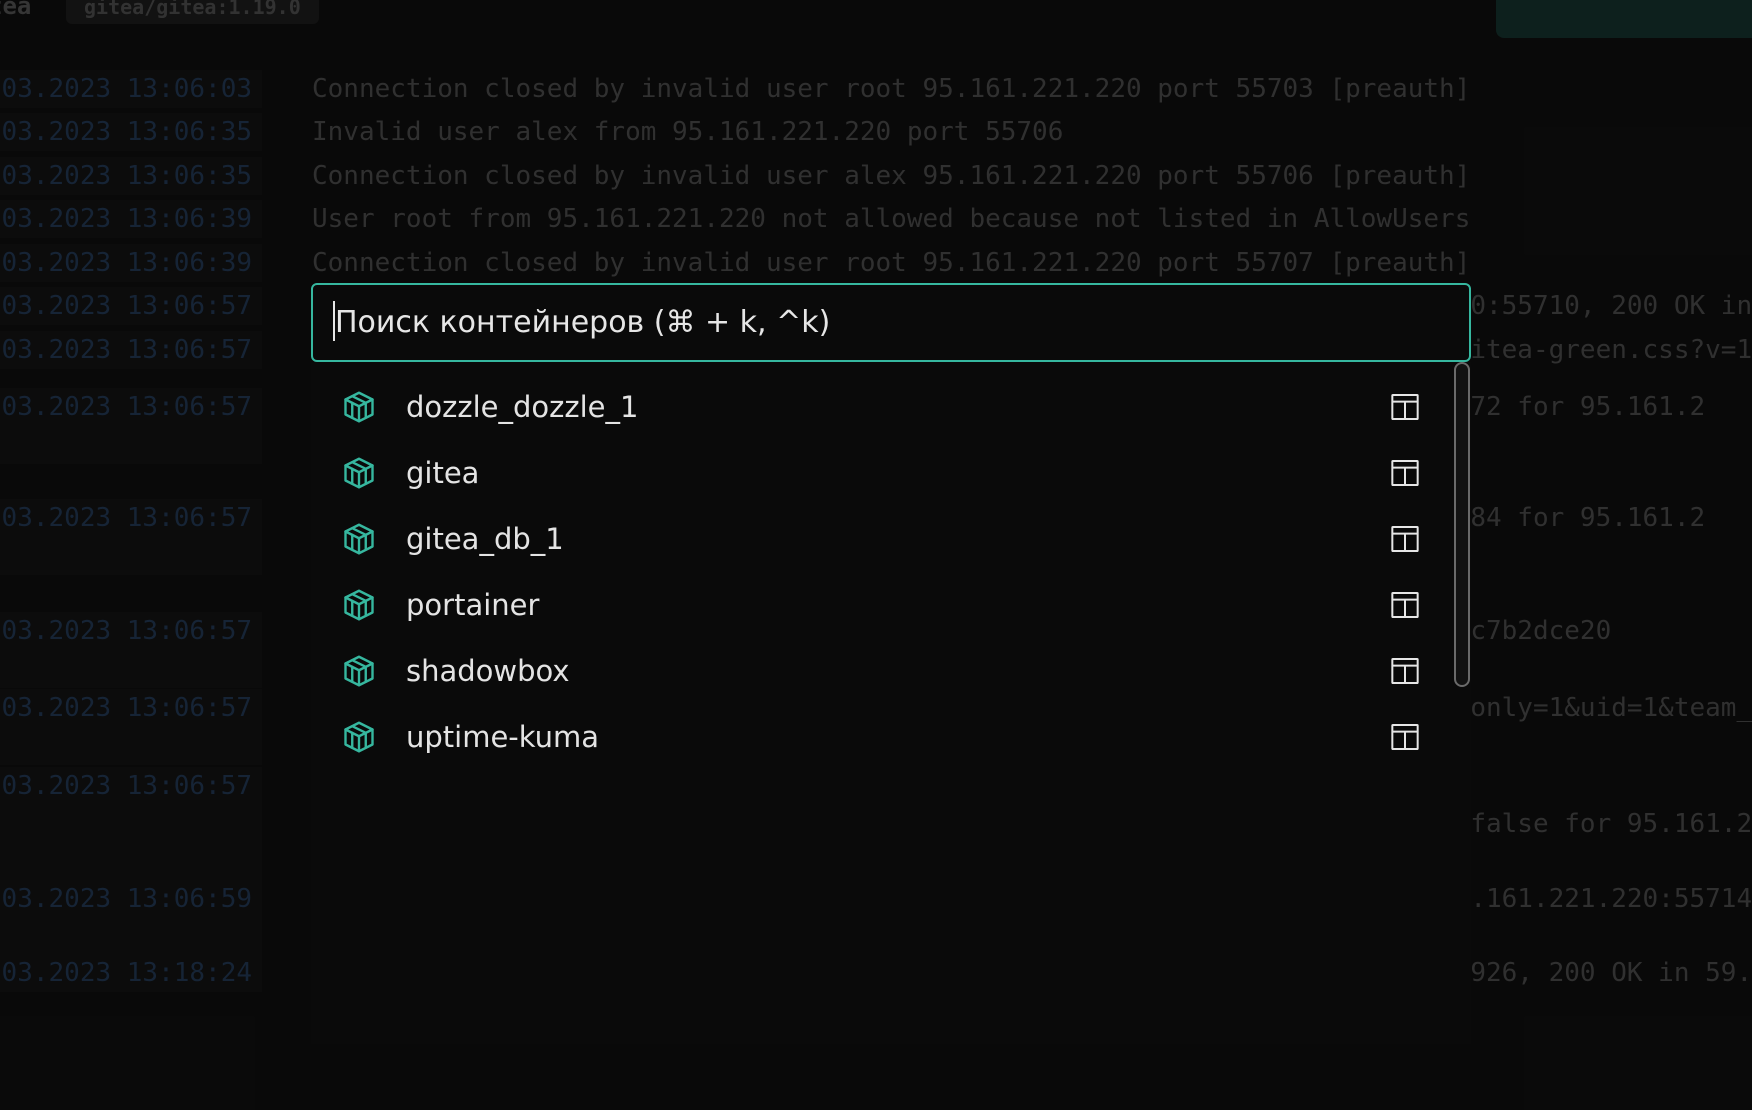 This screenshot has width=1752, height=1110. I want to click on container-name: gitea_db_1, so click(485, 539).